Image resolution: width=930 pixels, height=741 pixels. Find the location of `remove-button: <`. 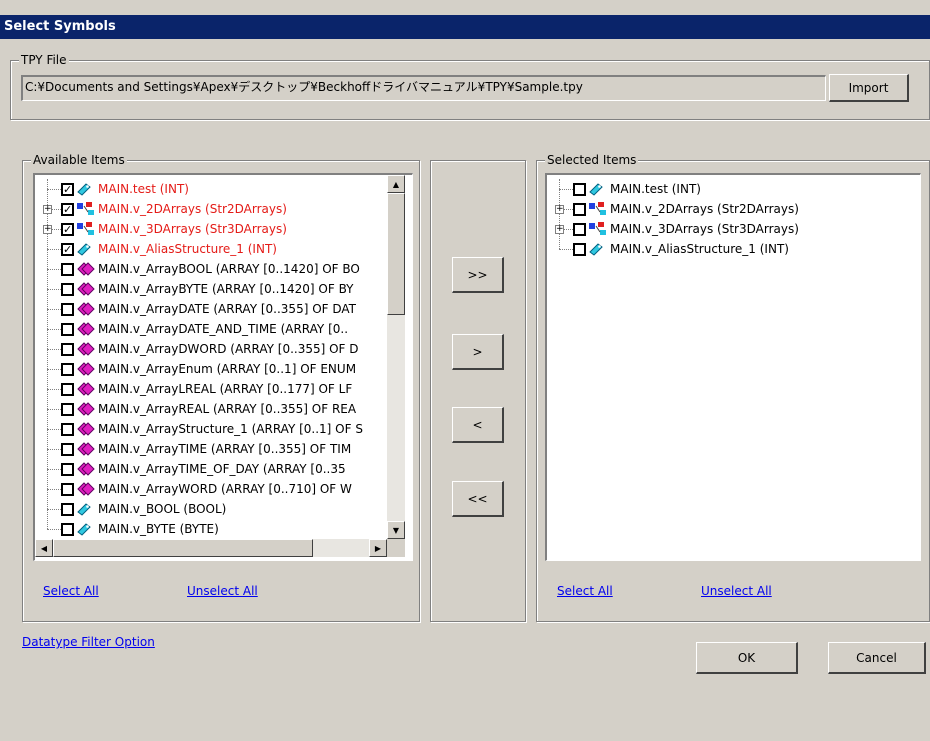

remove-button: < is located at coordinates (478, 425).